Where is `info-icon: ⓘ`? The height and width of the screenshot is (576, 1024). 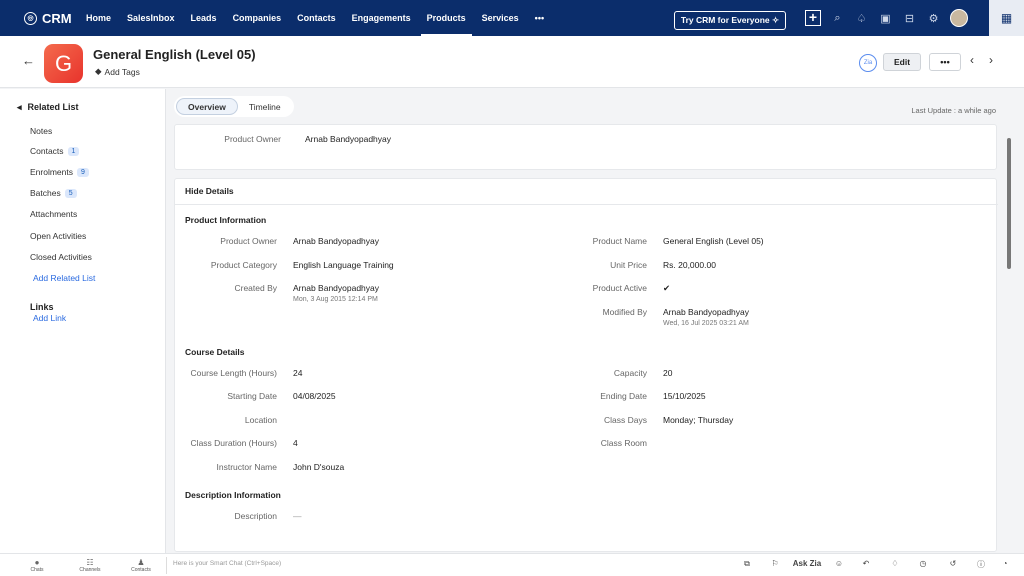
info-icon: ⓘ is located at coordinates (981, 564).